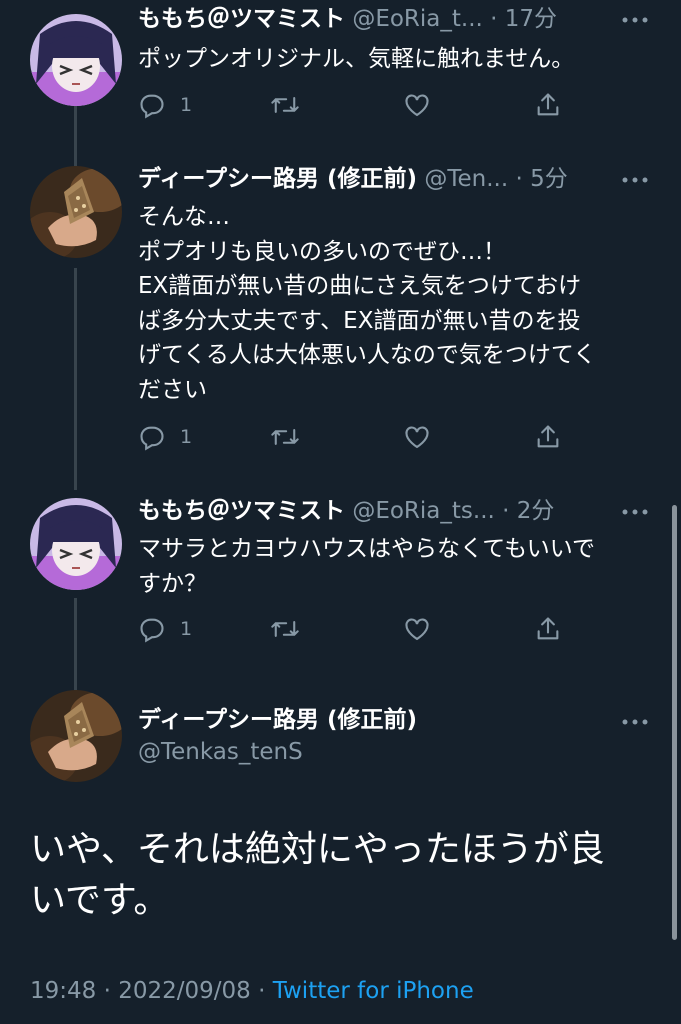 Image resolution: width=681 pixels, height=1024 pixels. What do you see at coordinates (373, 991) in the screenshot?
I see `source-link: Twitter for iPhone` at bounding box center [373, 991].